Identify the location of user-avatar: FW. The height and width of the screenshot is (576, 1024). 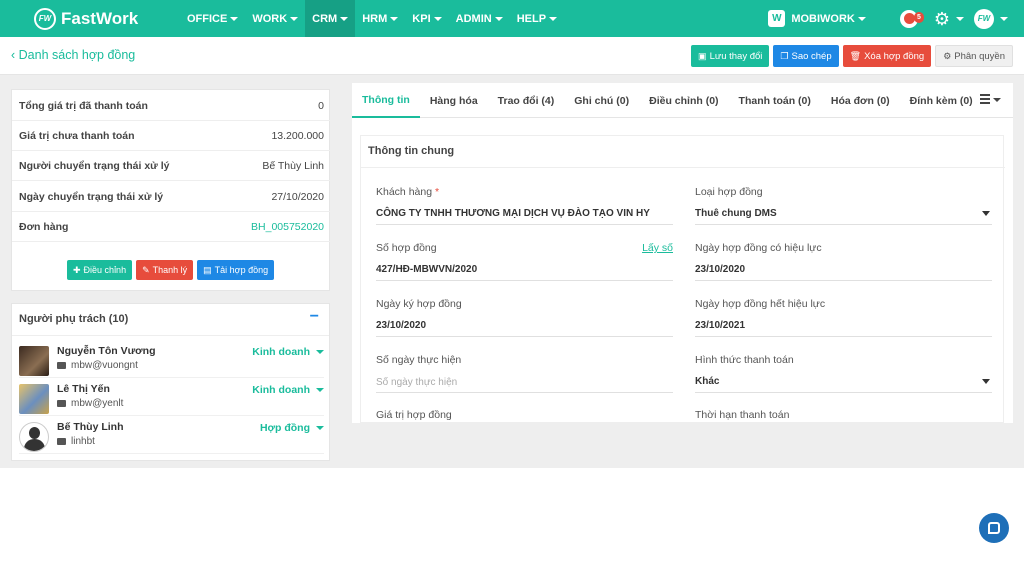
(984, 18).